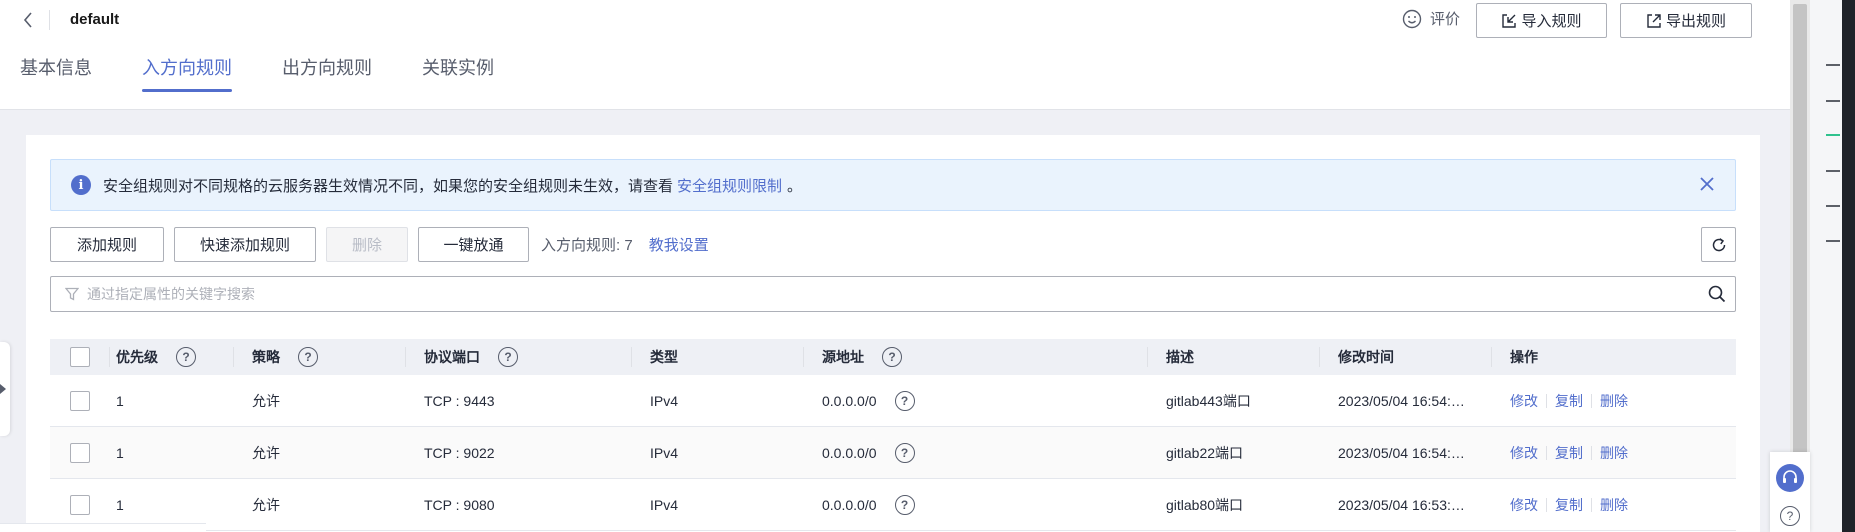 The height and width of the screenshot is (532, 1855). I want to click on export-rules-label: 导出规则, so click(1695, 21).